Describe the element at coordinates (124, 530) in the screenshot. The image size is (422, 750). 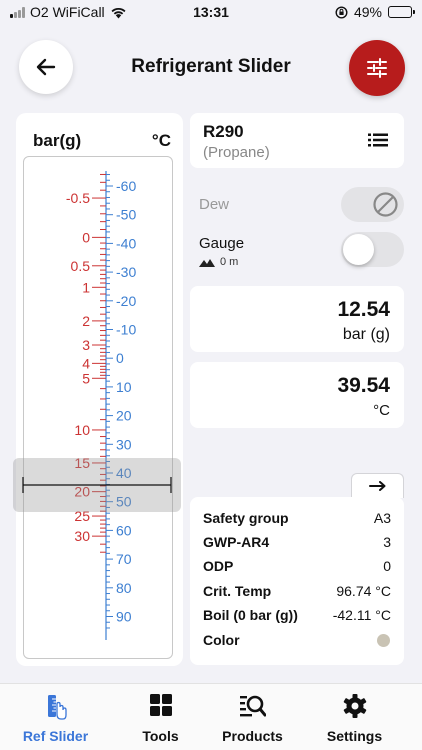
I see `temperature-tick-label: 60` at that location.